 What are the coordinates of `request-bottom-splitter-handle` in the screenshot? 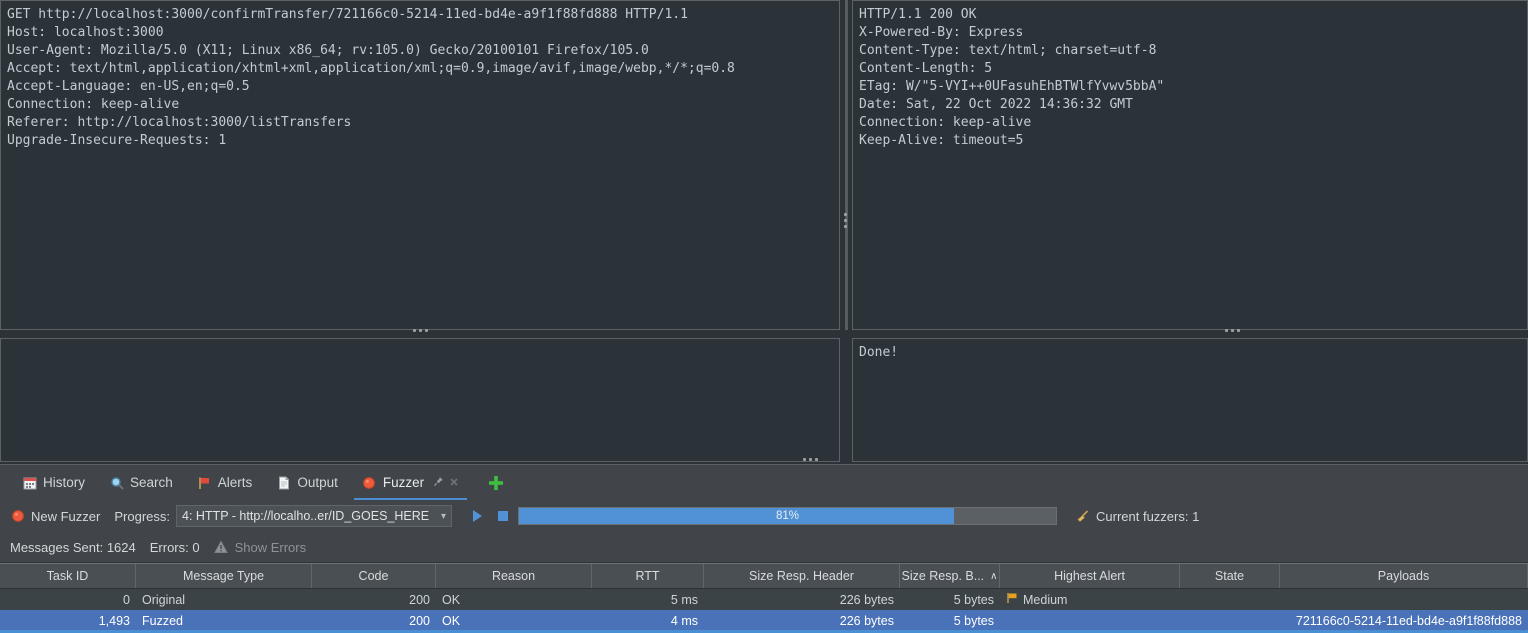 It's located at (810, 459).